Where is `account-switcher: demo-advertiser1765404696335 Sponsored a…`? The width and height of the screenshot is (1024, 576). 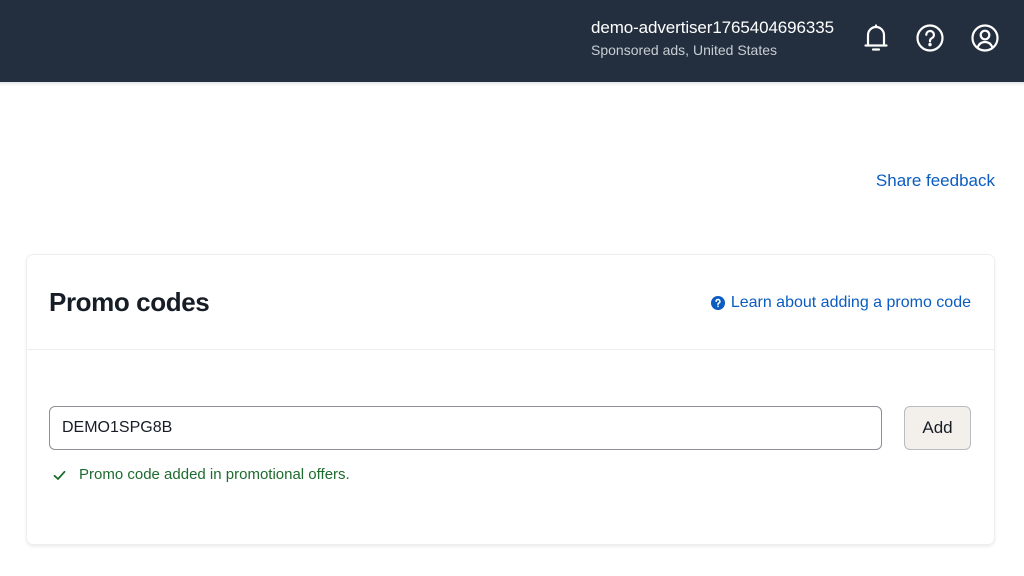 account-switcher: demo-advertiser1765404696335 Sponsored a… is located at coordinates (712, 38).